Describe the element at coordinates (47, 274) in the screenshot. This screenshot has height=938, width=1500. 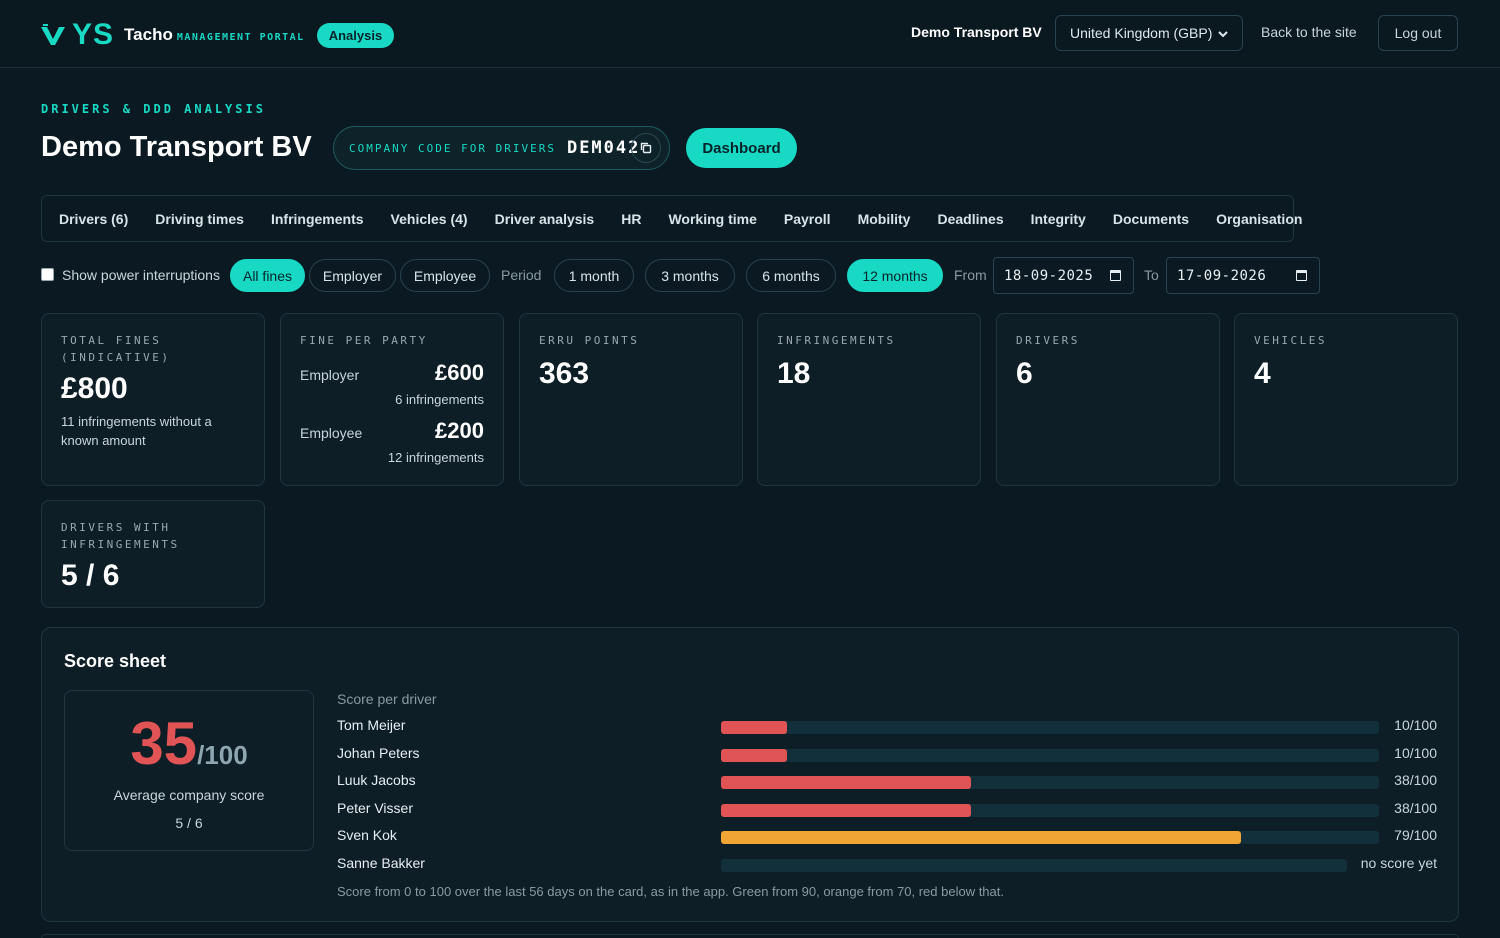
I see `power-interruptions-checkbox` at that location.